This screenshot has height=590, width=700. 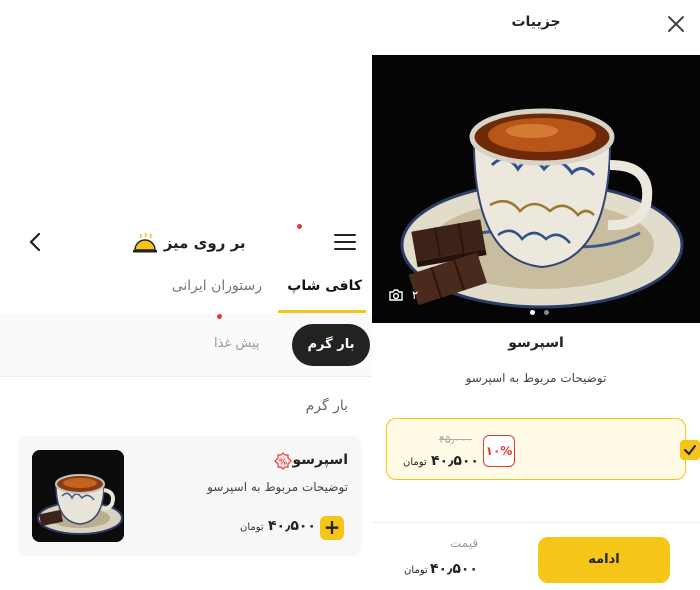 What do you see at coordinates (499, 451) in the screenshot?
I see `discount-badge: ۱۰%` at bounding box center [499, 451].